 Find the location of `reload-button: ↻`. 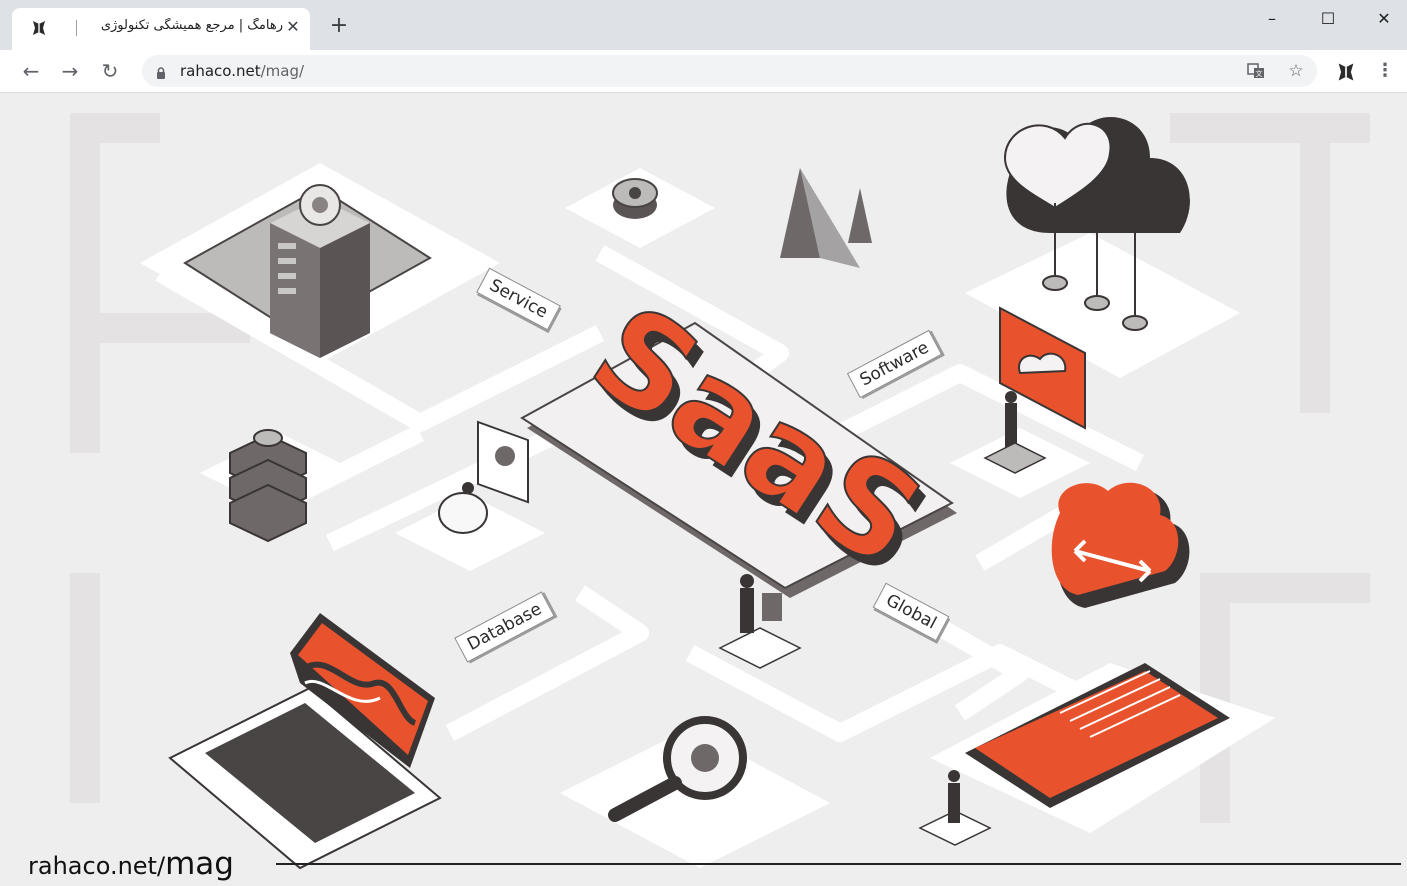

reload-button: ↻ is located at coordinates (110, 72).